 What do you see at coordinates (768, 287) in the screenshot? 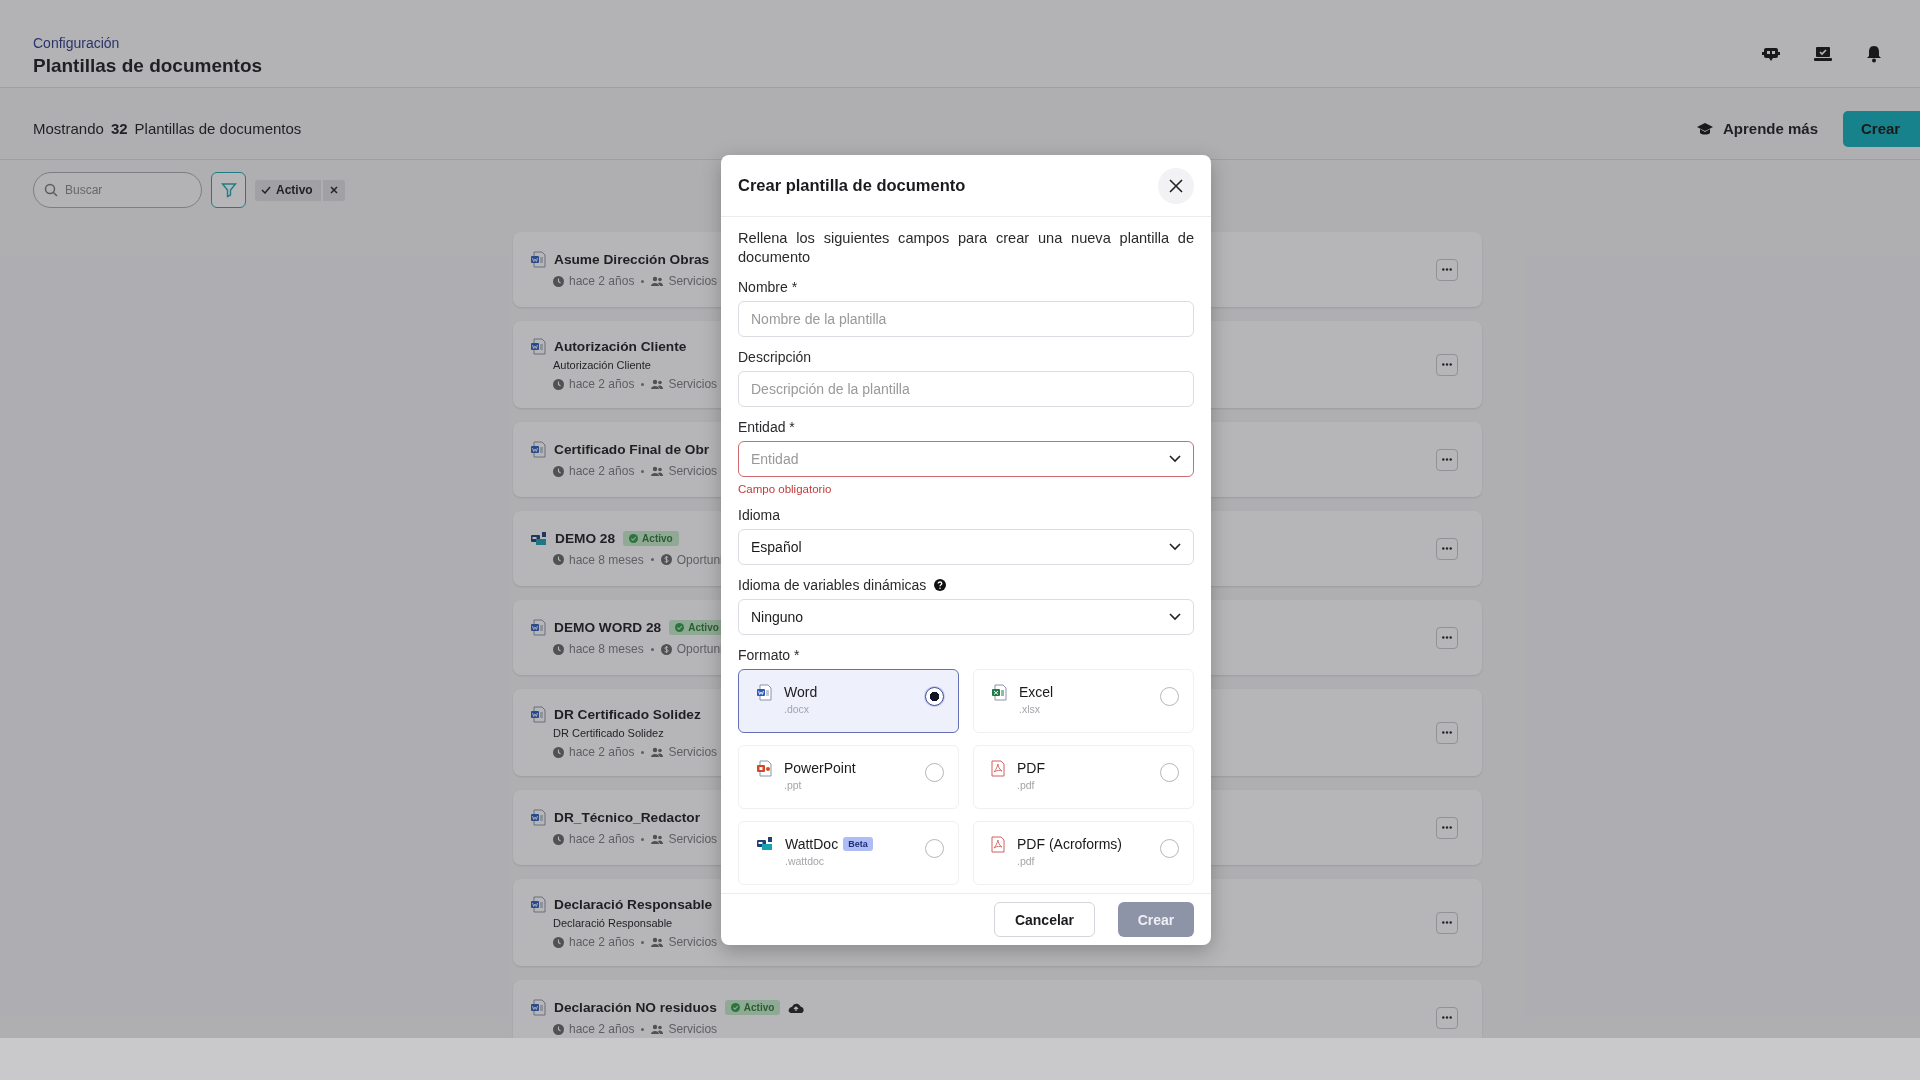
I see `field-label: Nombre *` at bounding box center [768, 287].